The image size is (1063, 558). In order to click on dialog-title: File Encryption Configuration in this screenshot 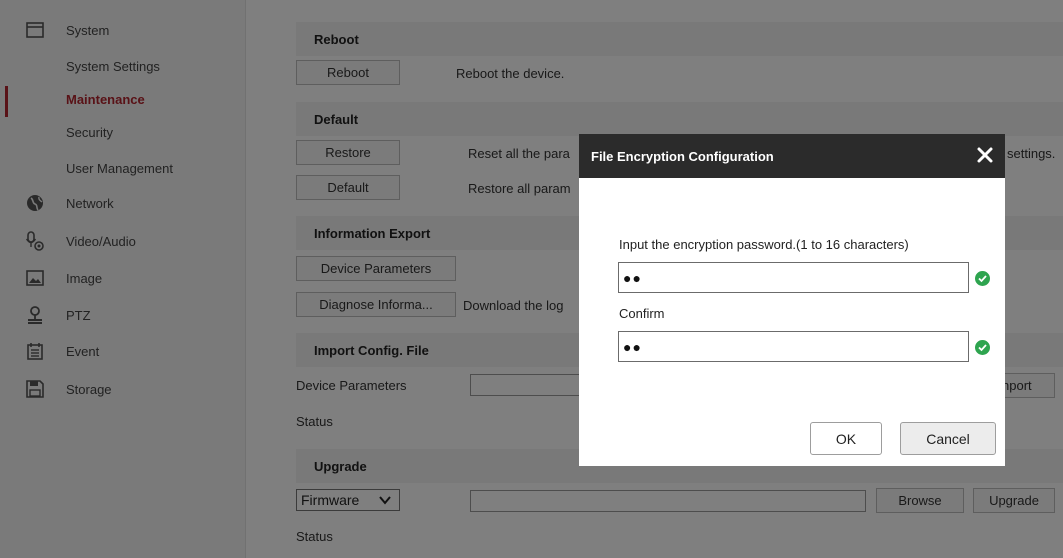, I will do `click(682, 156)`.